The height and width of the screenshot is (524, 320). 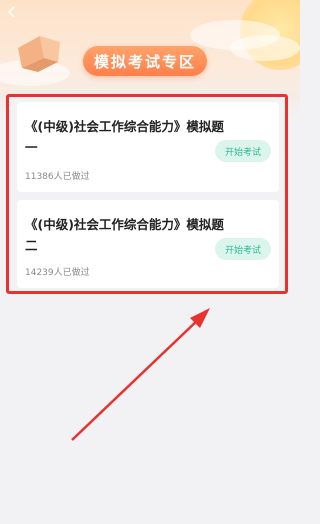 I want to click on exam-participant-count: 14239人已做过, so click(x=57, y=273).